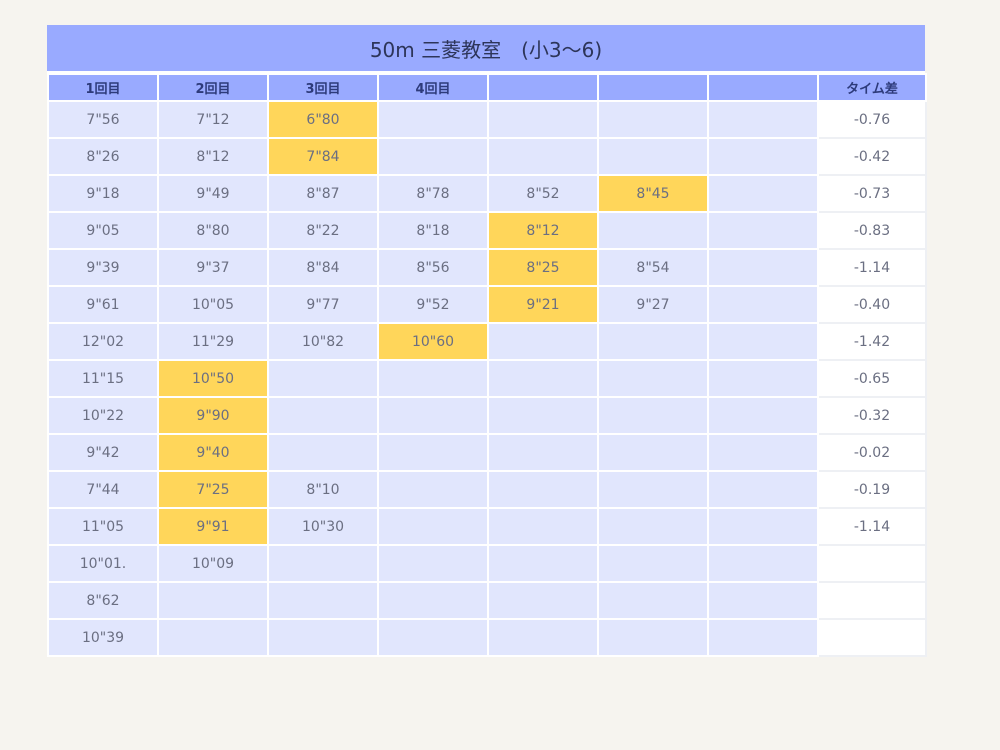  I want to click on table-cell: 9"61, so click(103, 304).